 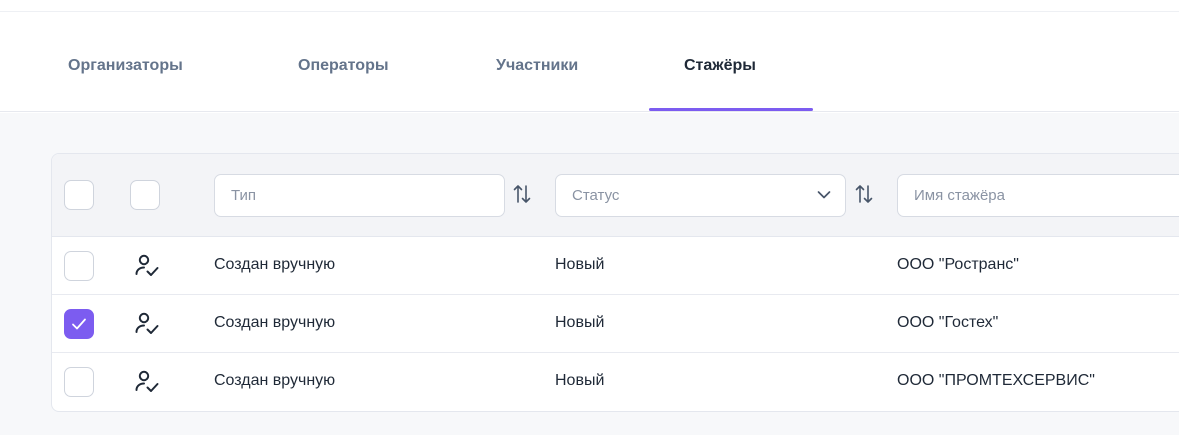 What do you see at coordinates (731, 109) in the screenshot?
I see `active-tab-indicator` at bounding box center [731, 109].